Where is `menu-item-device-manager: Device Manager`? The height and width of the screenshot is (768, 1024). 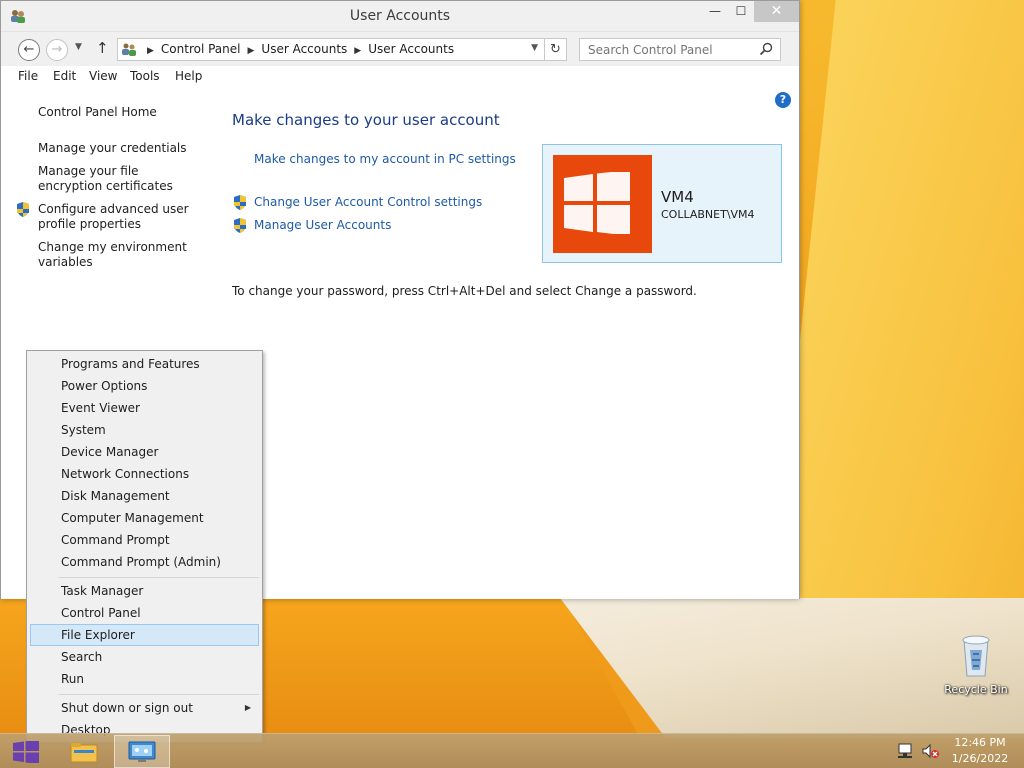 menu-item-device-manager: Device Manager is located at coordinates (144, 452).